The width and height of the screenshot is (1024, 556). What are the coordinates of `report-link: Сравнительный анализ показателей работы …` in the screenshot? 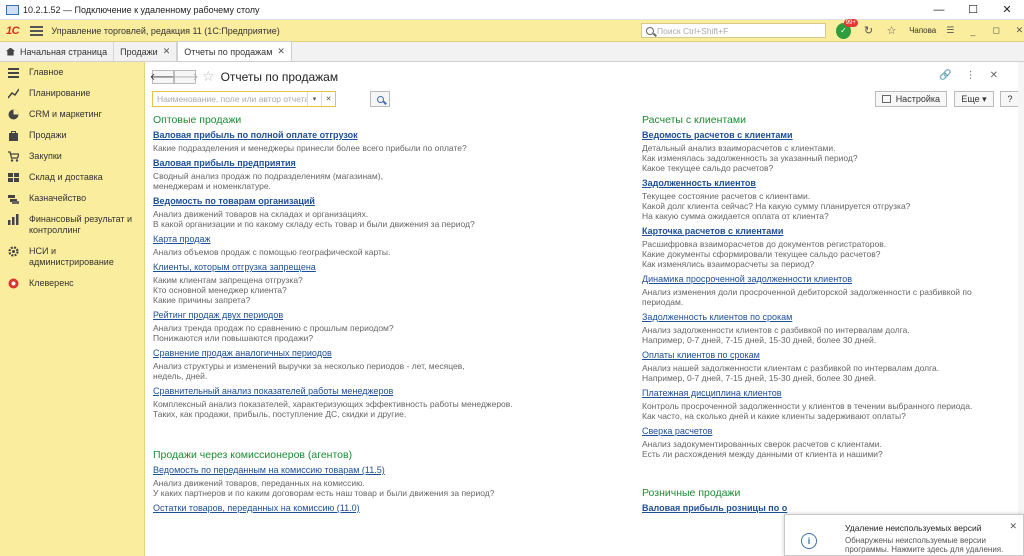 It's located at (273, 391).